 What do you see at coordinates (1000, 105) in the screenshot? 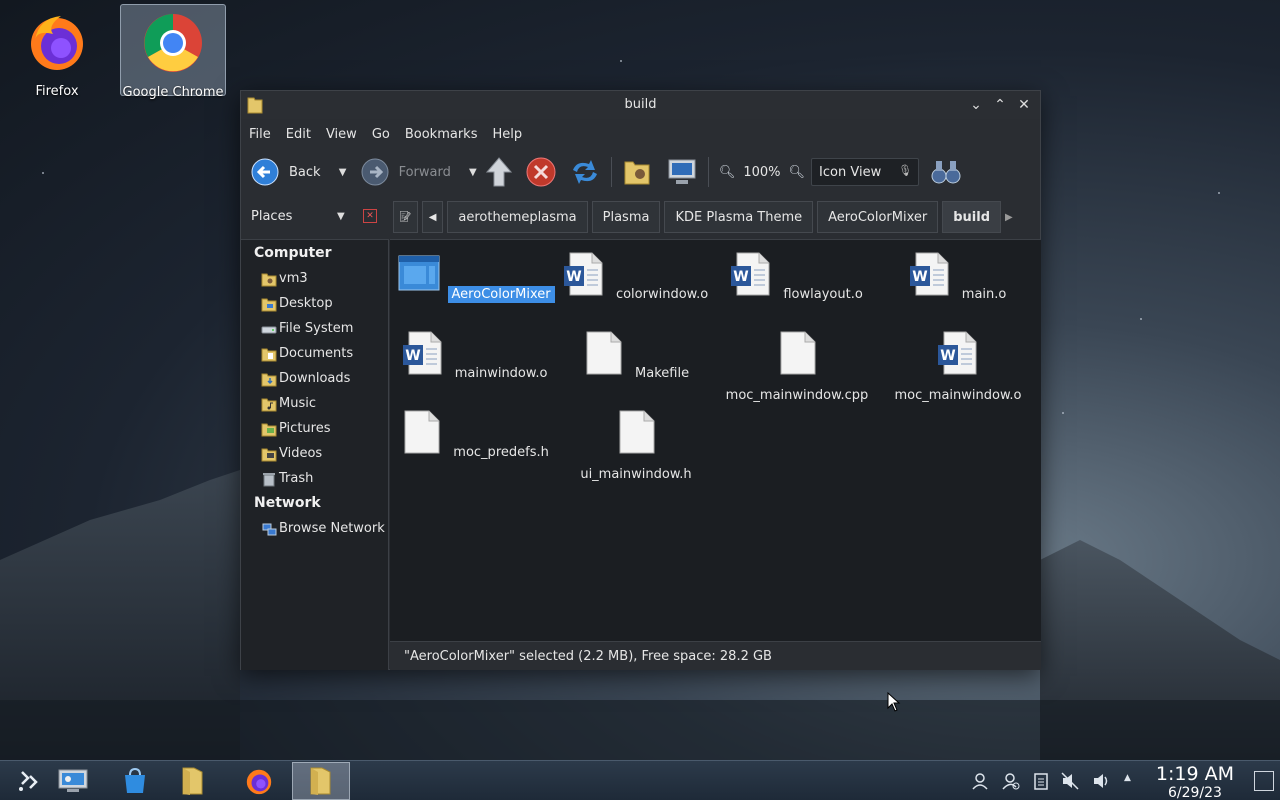
I see `maximize-button: ⌃` at bounding box center [1000, 105].